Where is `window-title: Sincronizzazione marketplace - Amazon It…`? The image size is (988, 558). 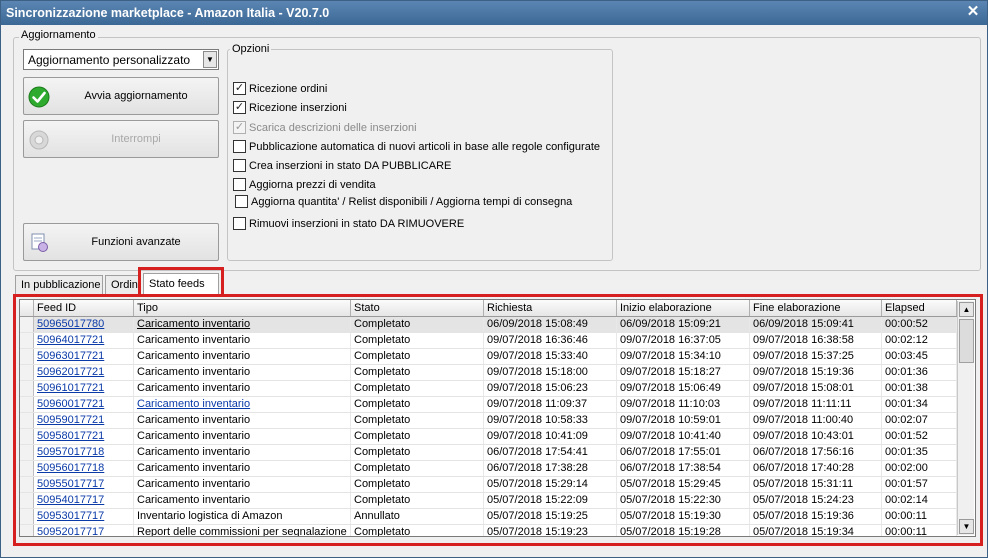 window-title: Sincronizzazione marketplace - Amazon It… is located at coordinates (168, 13).